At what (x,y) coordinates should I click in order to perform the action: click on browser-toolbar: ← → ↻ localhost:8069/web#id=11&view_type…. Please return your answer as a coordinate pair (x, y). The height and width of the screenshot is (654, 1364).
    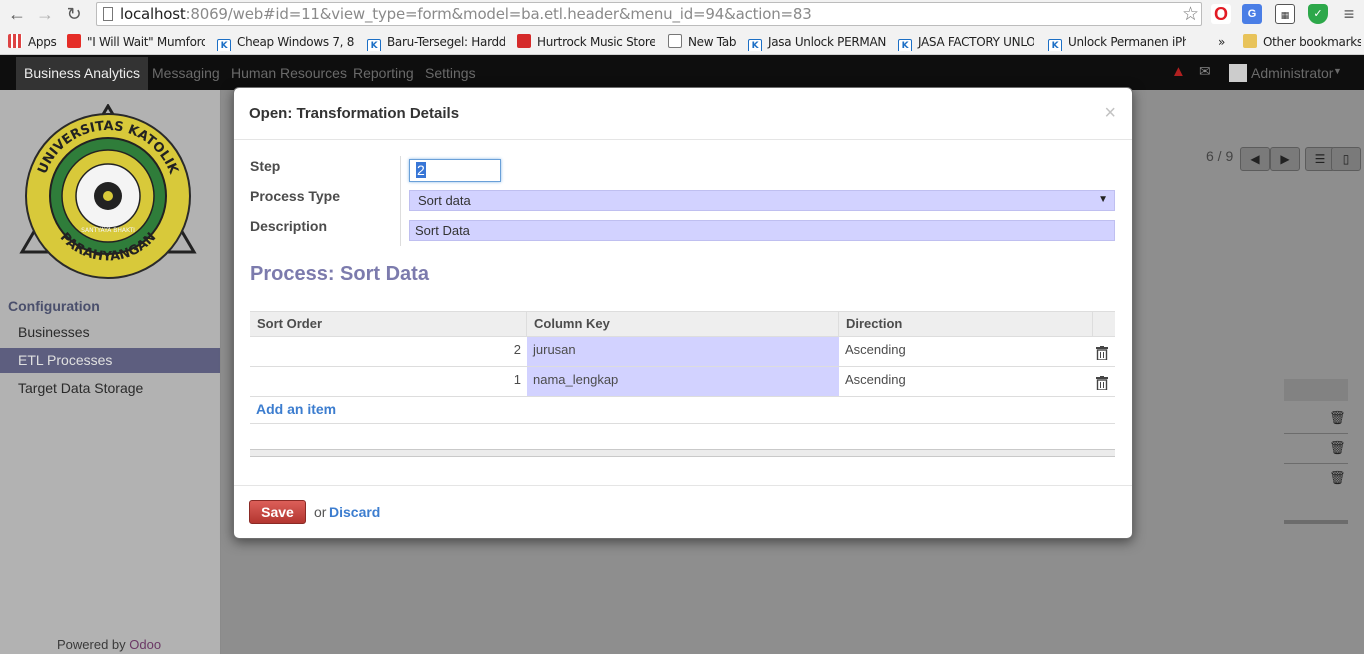
    Looking at the image, I should click on (682, 14).